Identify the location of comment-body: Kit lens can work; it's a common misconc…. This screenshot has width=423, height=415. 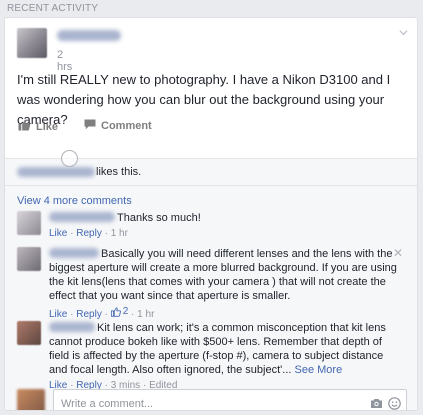
(224, 357).